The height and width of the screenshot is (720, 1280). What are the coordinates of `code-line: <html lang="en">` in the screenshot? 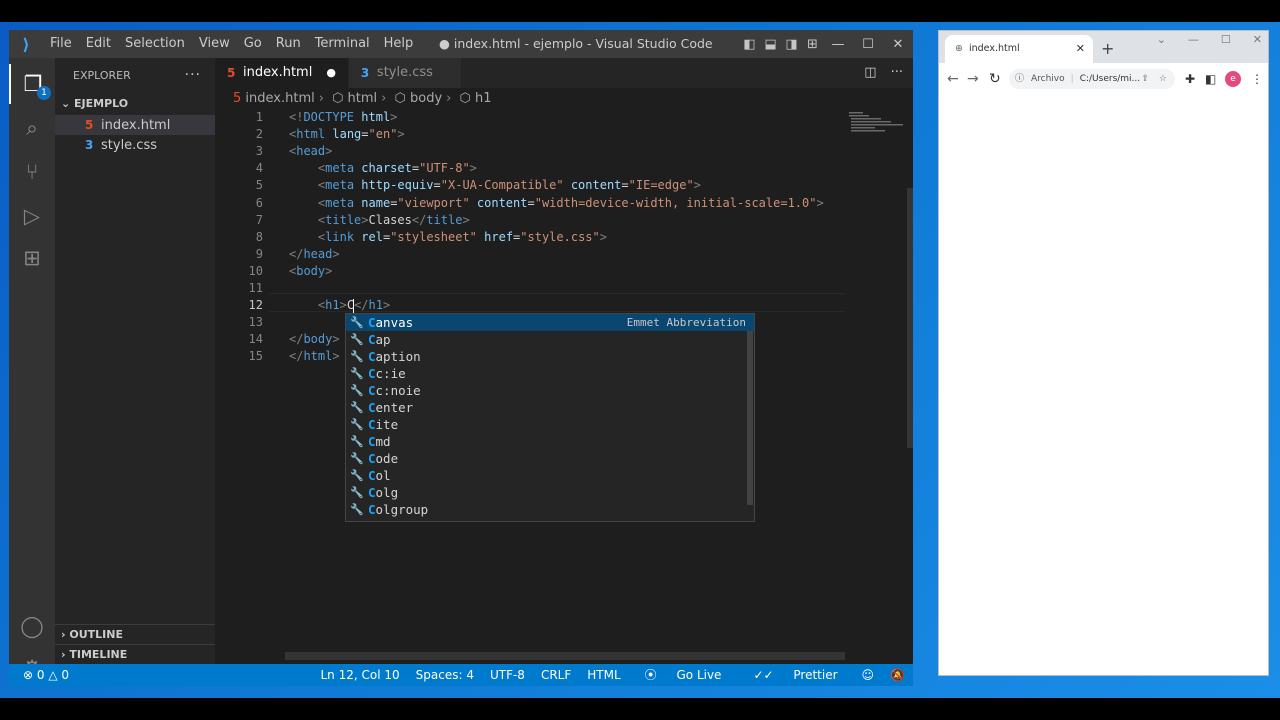 It's located at (347, 134).